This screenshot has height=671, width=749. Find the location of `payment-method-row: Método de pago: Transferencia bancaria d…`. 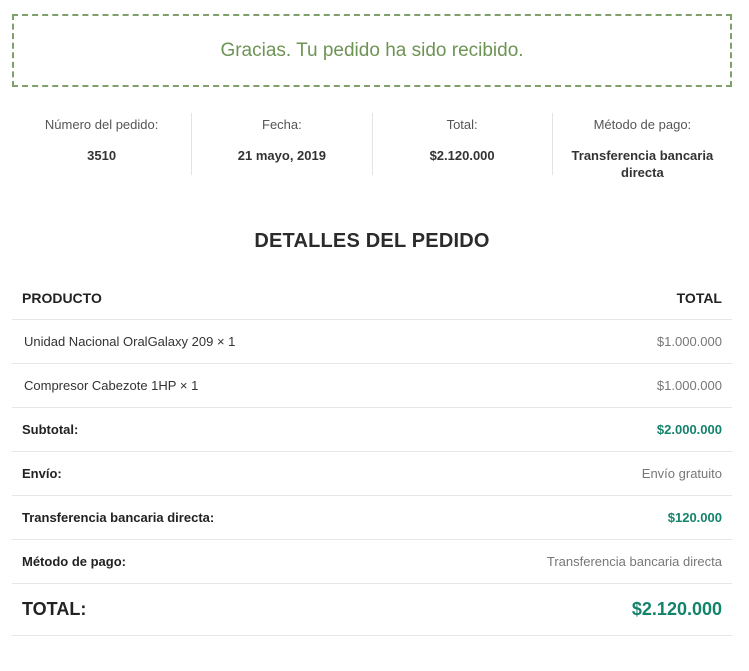

payment-method-row: Método de pago: Transferencia bancaria d… is located at coordinates (372, 562).